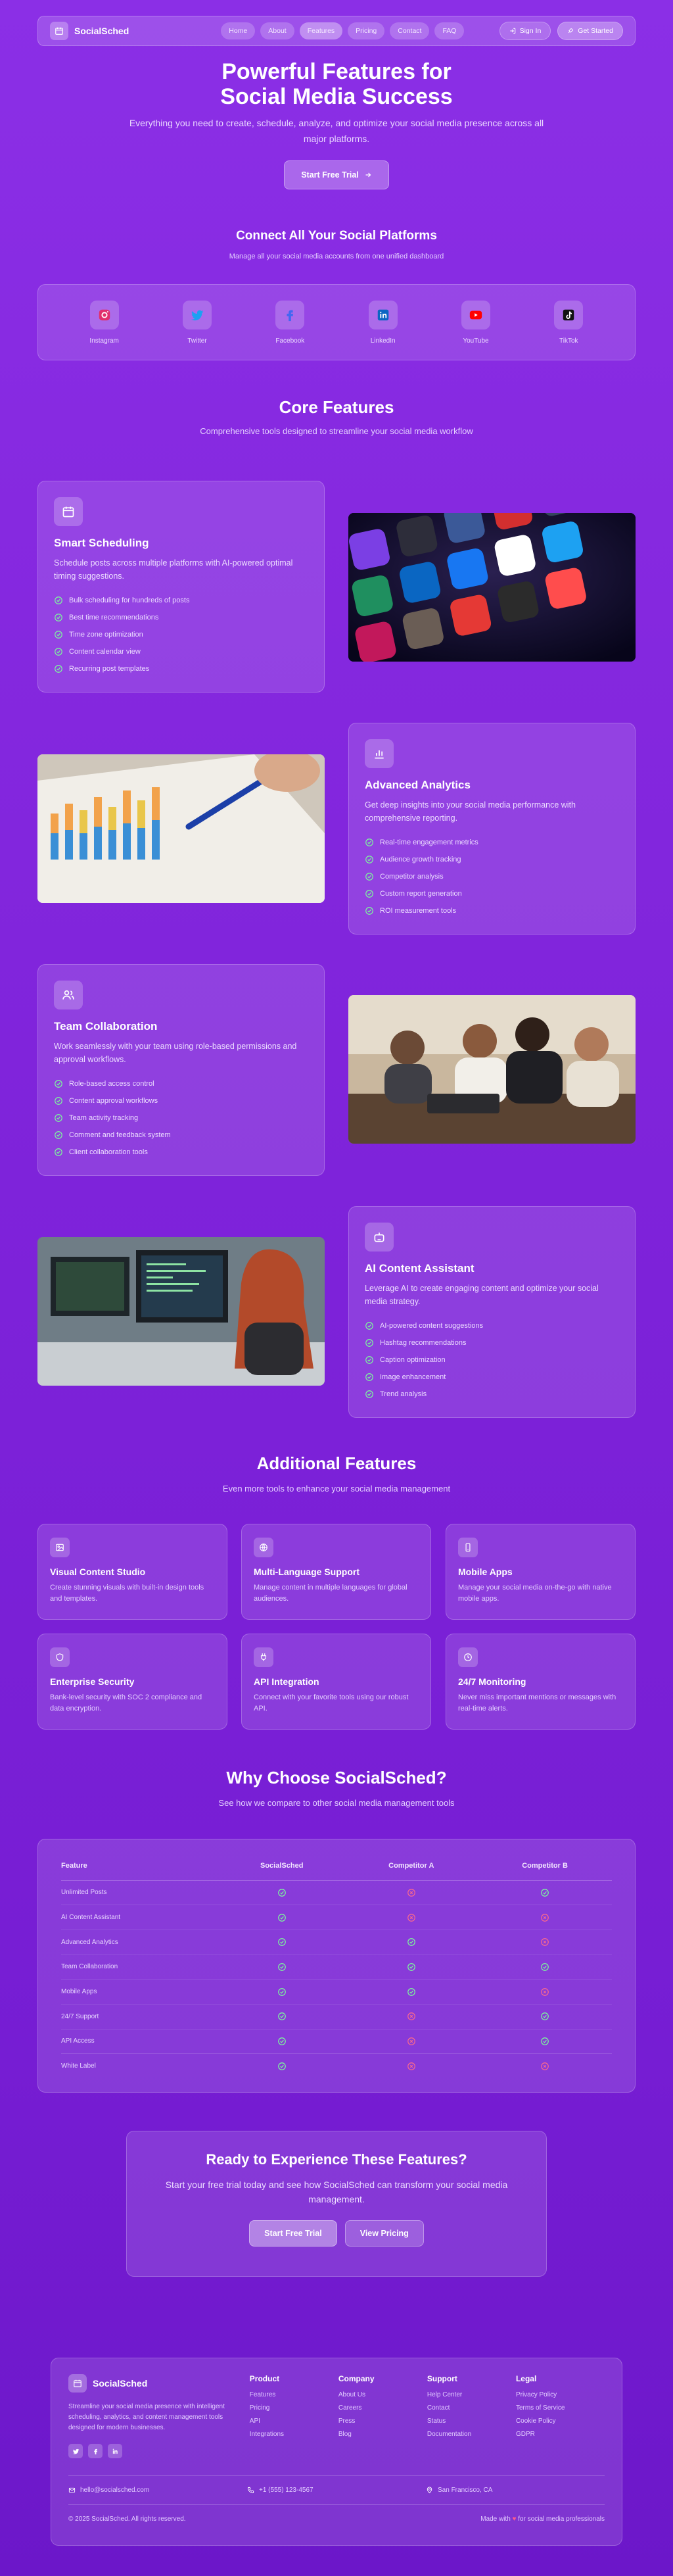  I want to click on nav-link-features: Features, so click(321, 30).